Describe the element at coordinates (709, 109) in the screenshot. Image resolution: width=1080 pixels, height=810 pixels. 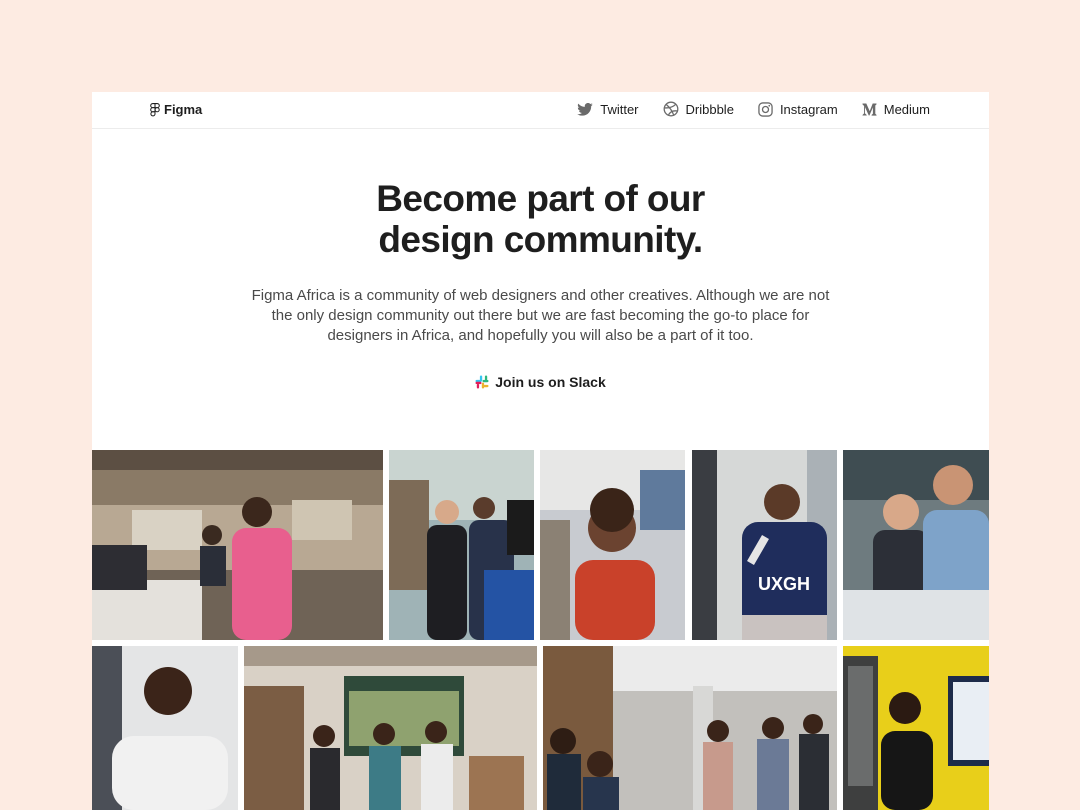
I see `nav-link-label: Dribbble` at that location.